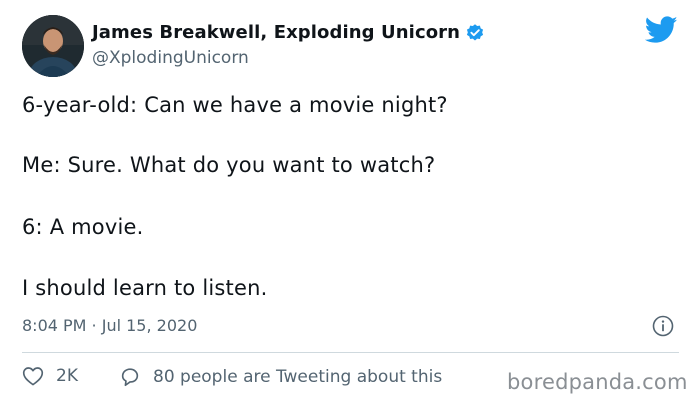  What do you see at coordinates (83, 227) in the screenshot?
I see `tweet-text-line-3: 6: A movie.` at bounding box center [83, 227].